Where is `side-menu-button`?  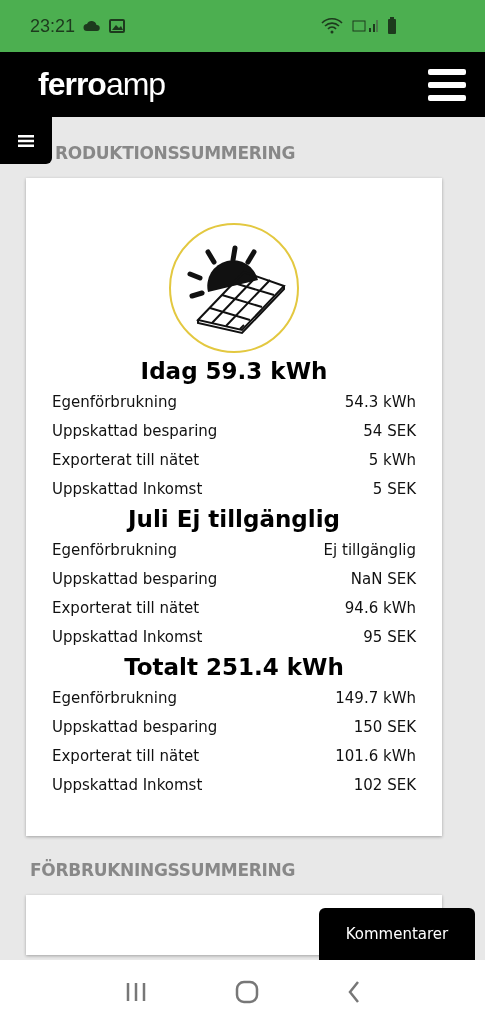
side-menu-button is located at coordinates (26, 140).